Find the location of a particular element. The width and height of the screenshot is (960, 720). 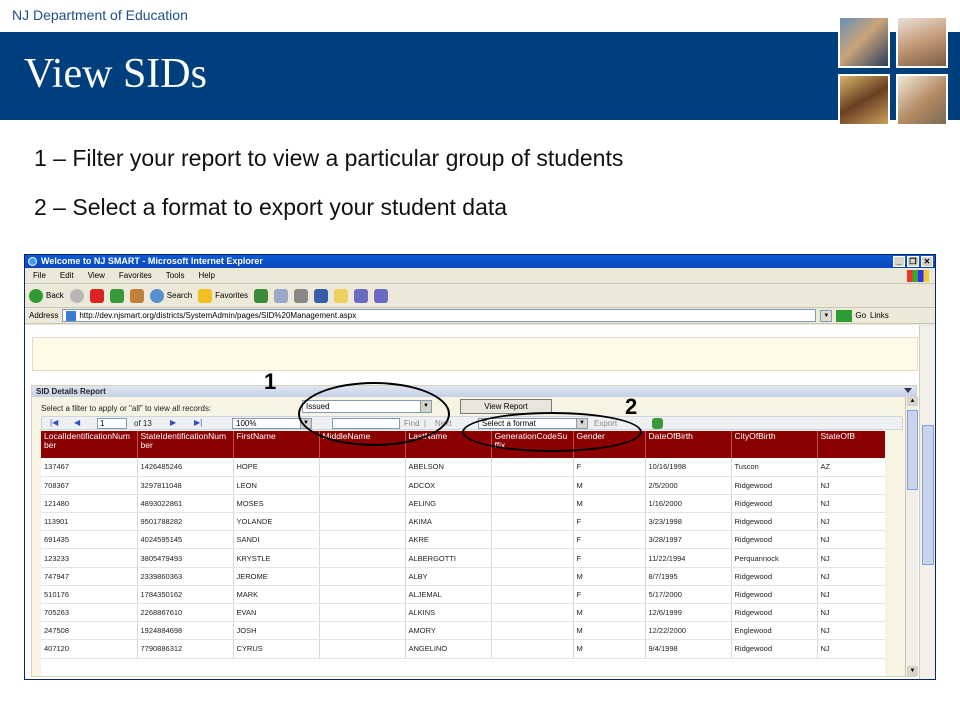

table-cell: 708367 is located at coordinates (89, 485).